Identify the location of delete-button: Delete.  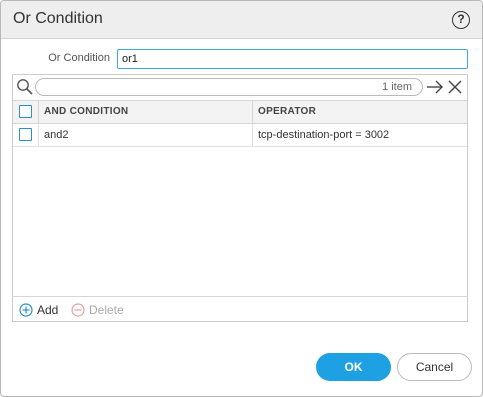
(97, 310).